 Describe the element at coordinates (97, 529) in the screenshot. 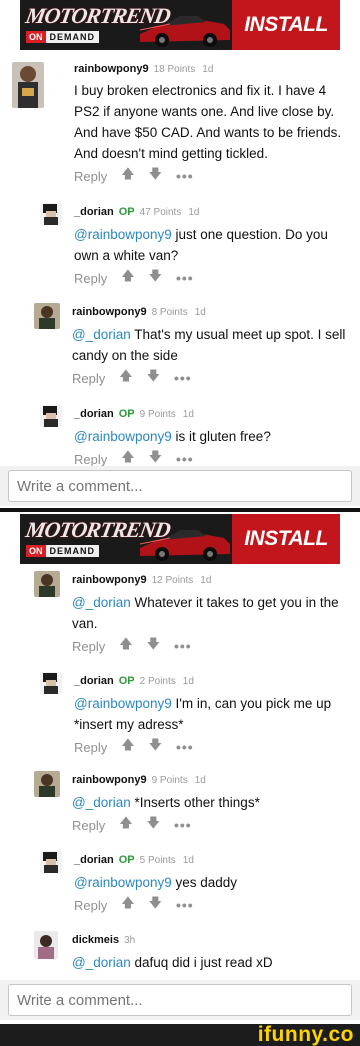

I see `ad-brand-name: MOTORTREND` at that location.